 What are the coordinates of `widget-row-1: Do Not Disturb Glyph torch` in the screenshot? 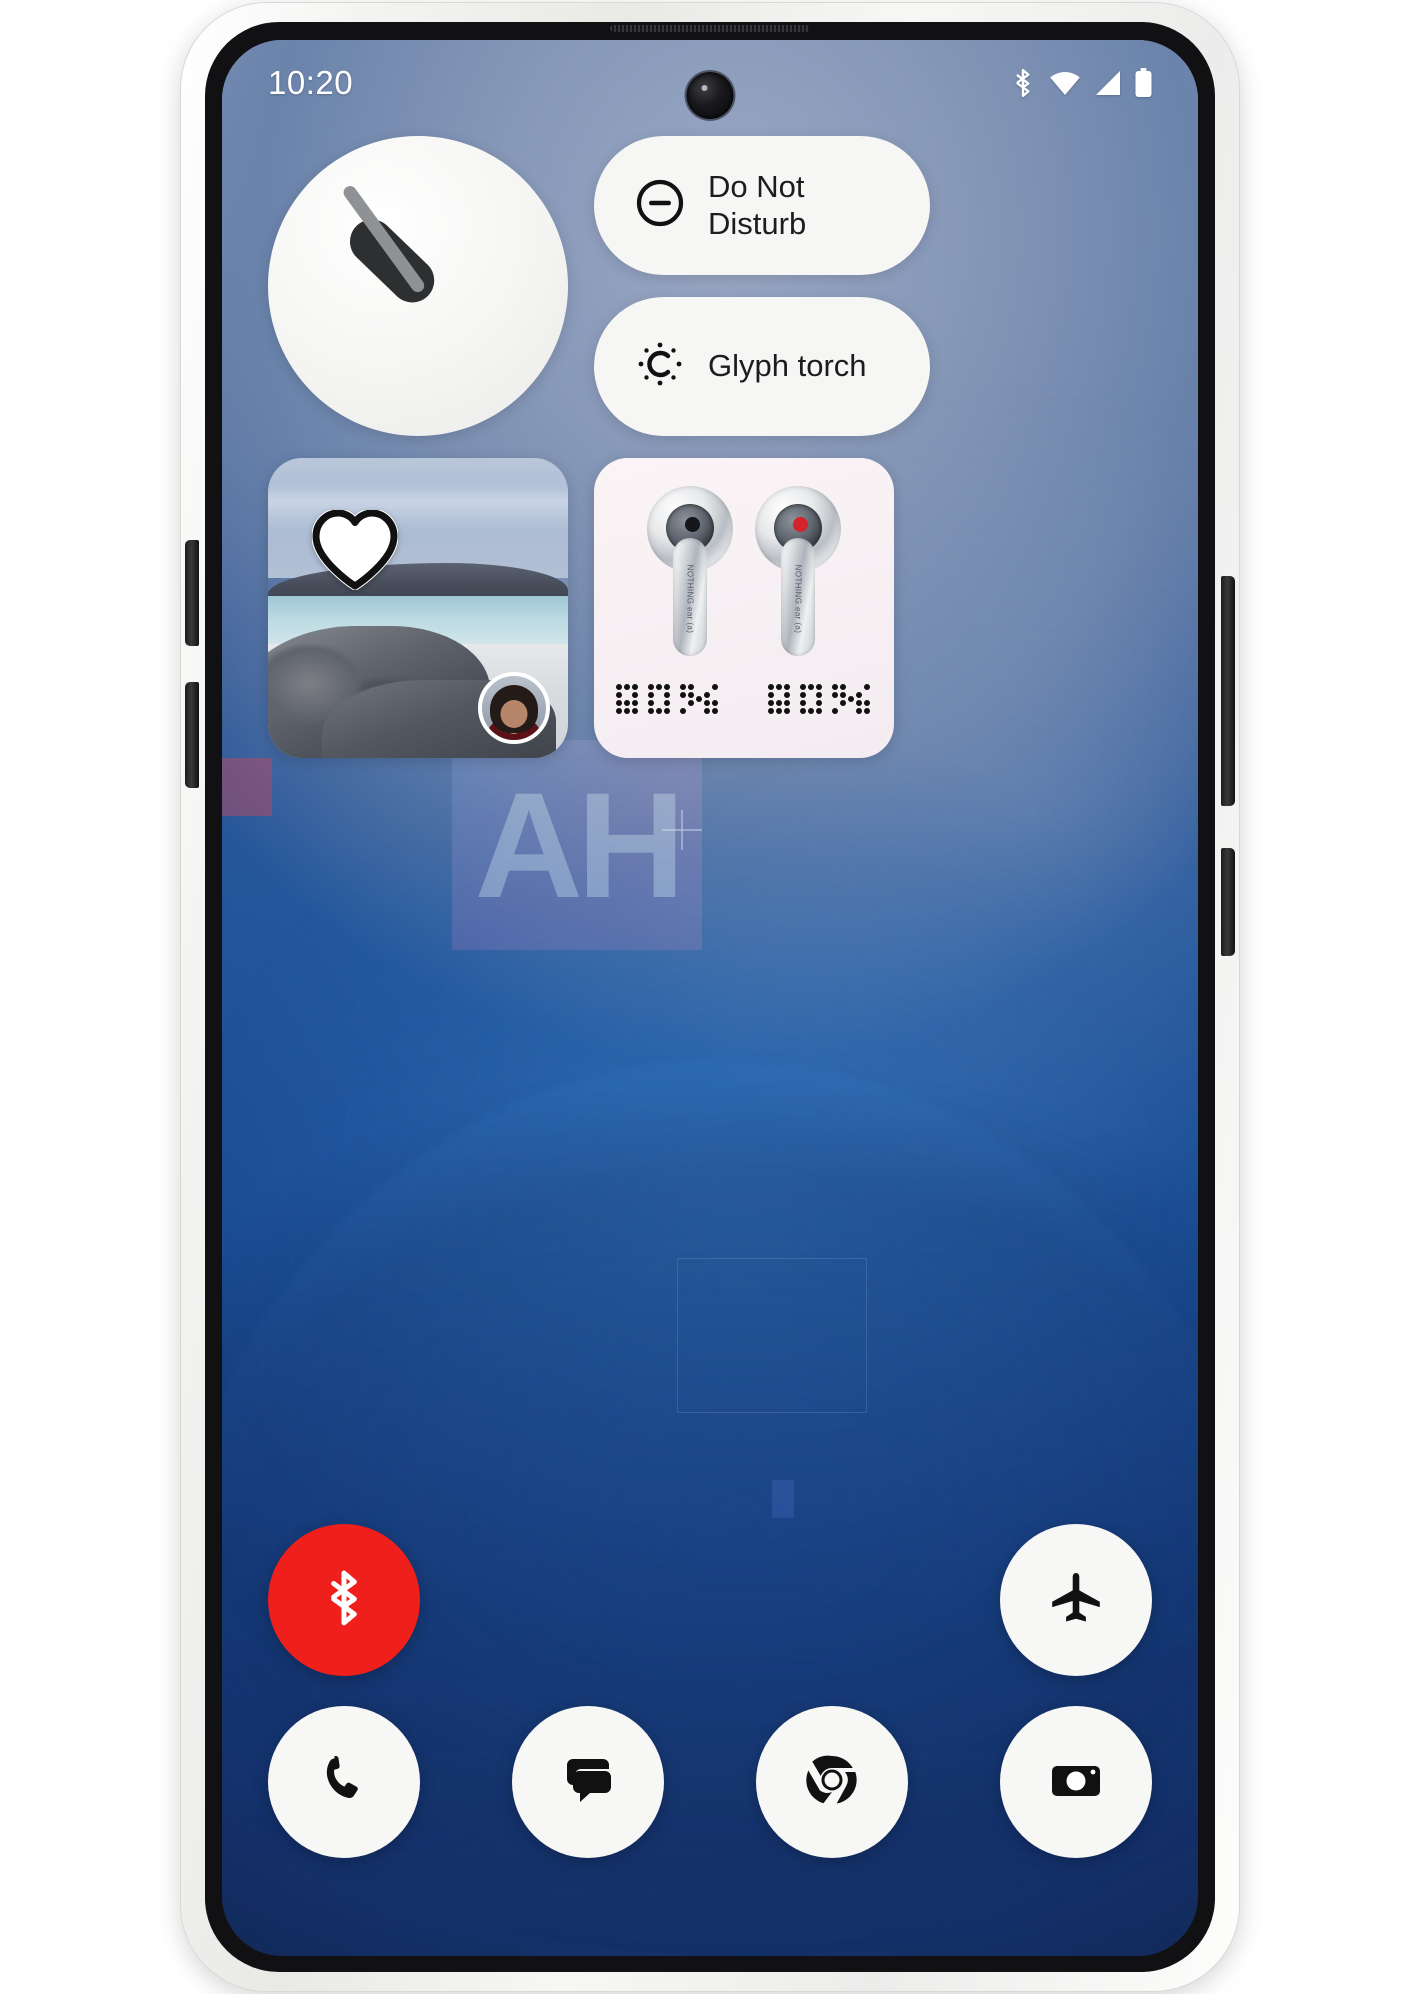 It's located at (710, 286).